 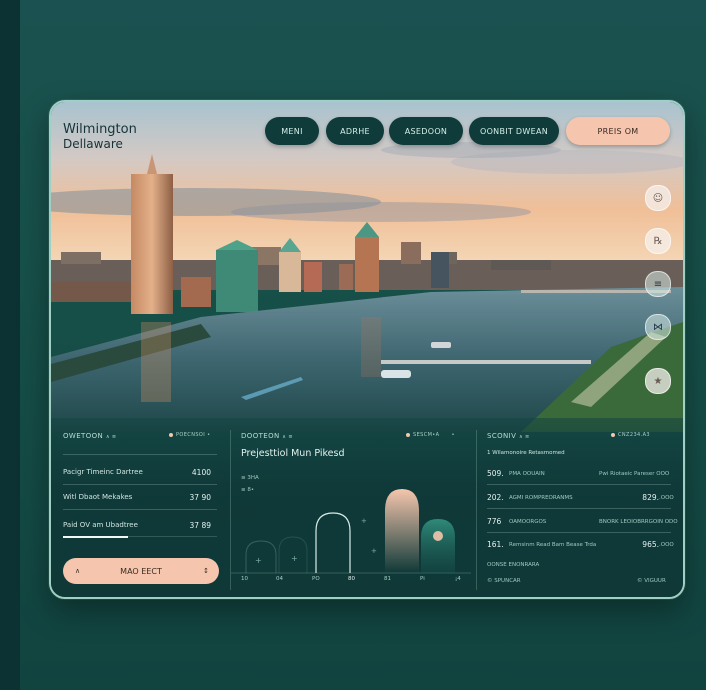 I want to click on overview-row-value: 37 89, so click(x=200, y=525).